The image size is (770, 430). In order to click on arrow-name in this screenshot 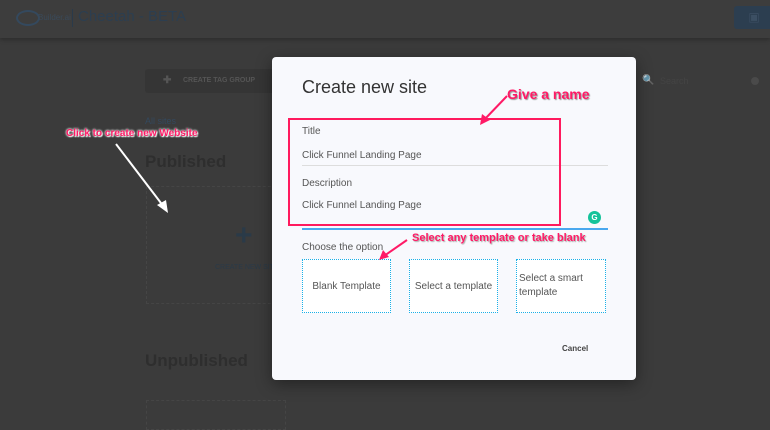, I will do `click(494, 110)`.